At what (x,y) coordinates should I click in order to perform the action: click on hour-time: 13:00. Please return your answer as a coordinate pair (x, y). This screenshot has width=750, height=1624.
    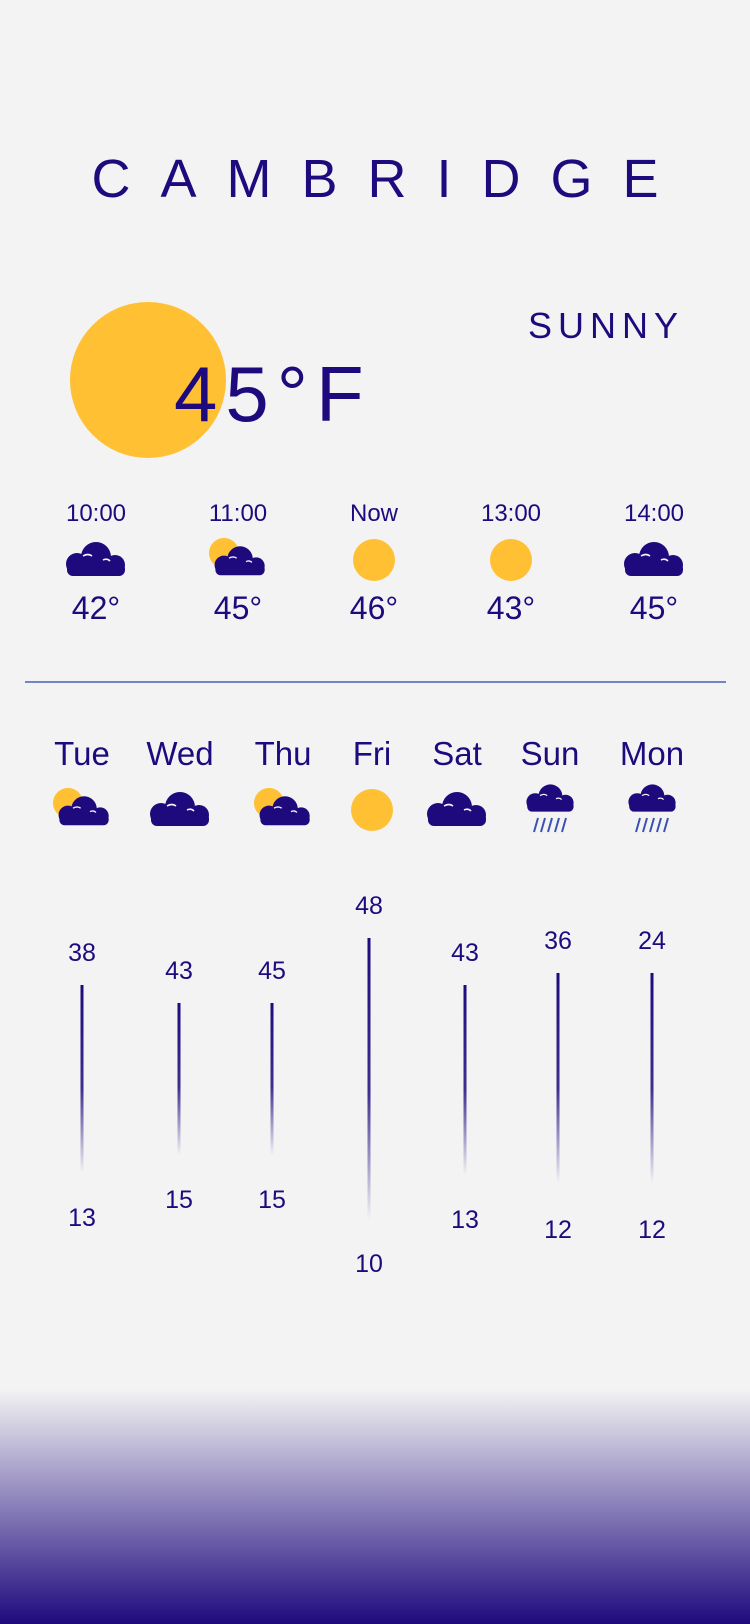
    Looking at the image, I should click on (511, 513).